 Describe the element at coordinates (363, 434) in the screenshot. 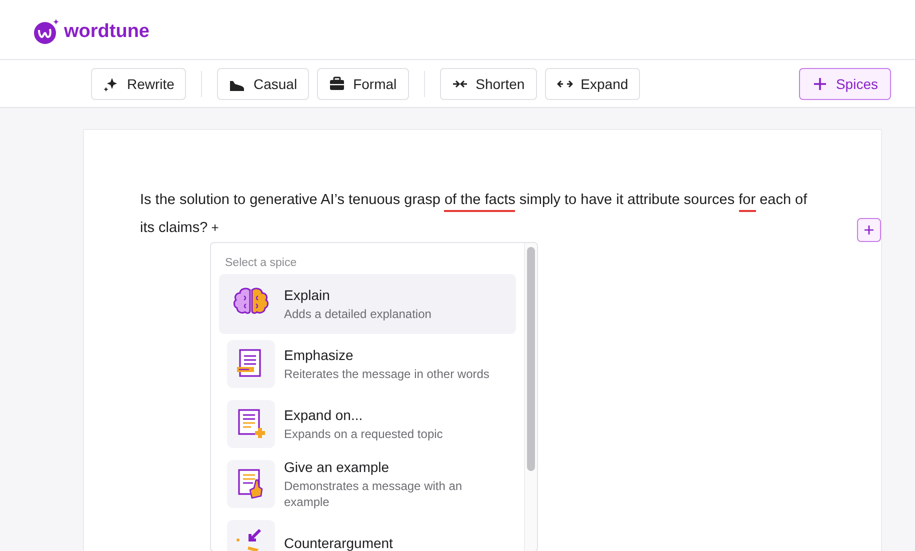

I see `option-description: Expands on a requested topic` at that location.